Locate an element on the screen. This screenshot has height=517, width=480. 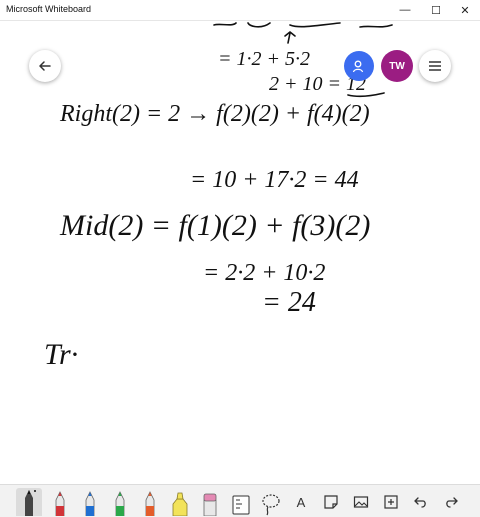
pen-red-tool is located at coordinates (60, 502).